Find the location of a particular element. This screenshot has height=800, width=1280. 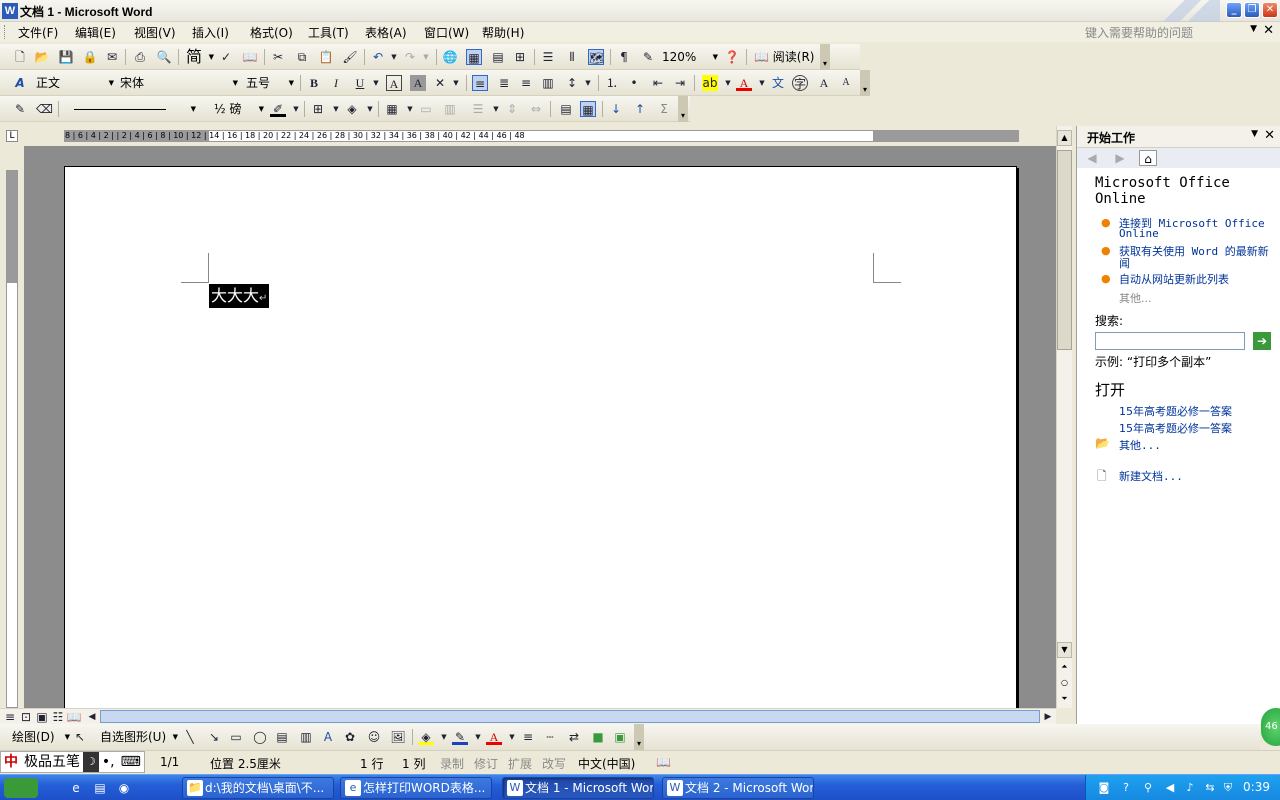

distribute-columns-icon: ⇔ is located at coordinates (536, 109).